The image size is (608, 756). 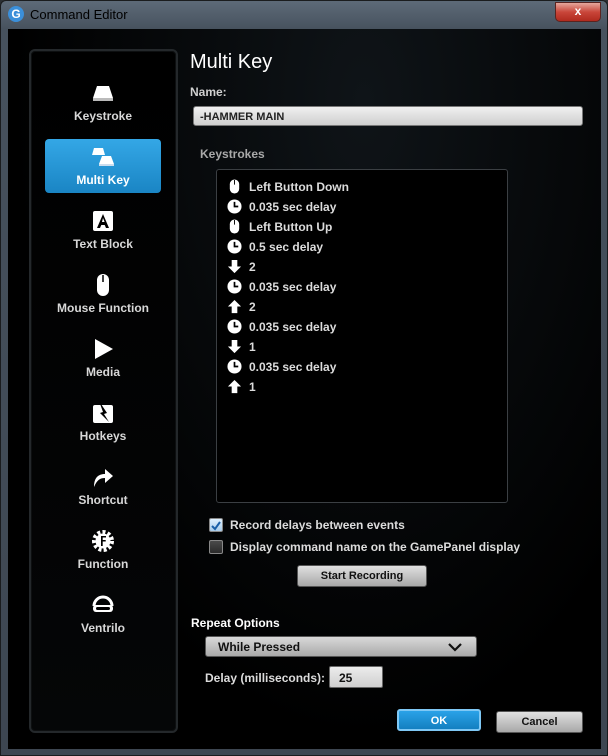 What do you see at coordinates (259, 647) in the screenshot?
I see `repeat-mode-value: While Pressed` at bounding box center [259, 647].